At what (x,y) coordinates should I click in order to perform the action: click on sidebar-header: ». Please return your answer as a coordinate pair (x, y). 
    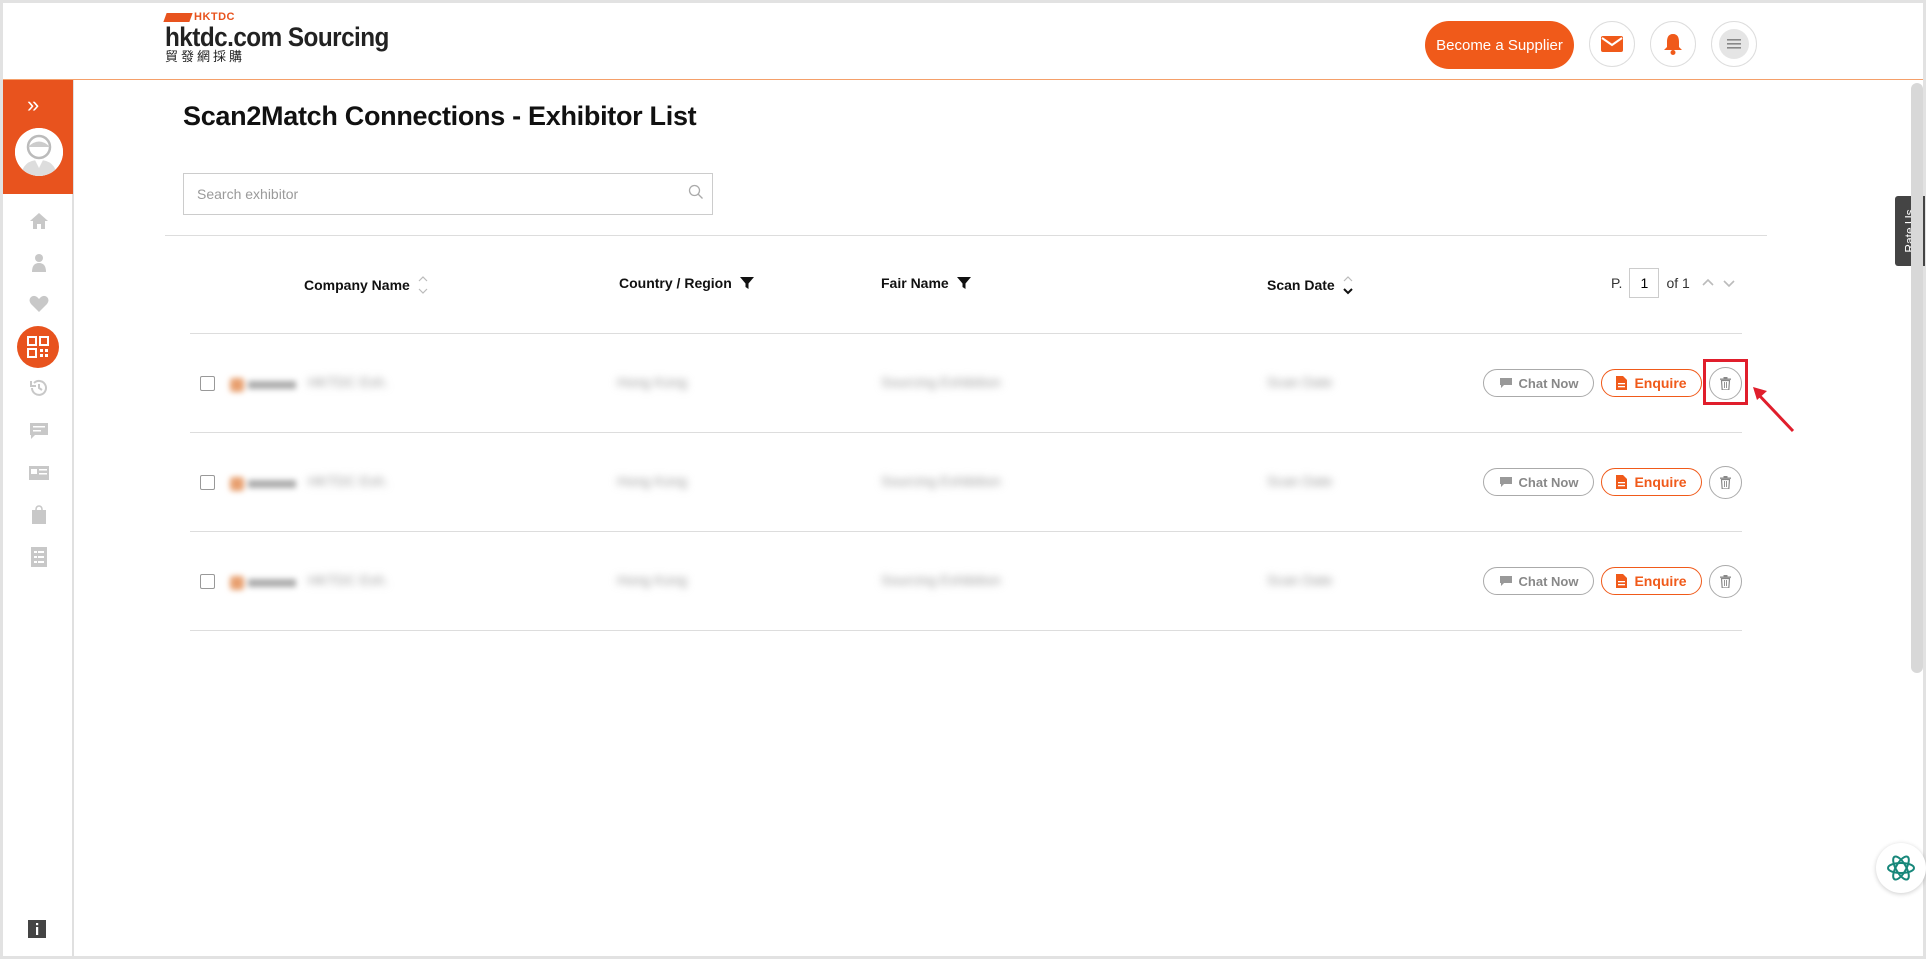
    Looking at the image, I should click on (38, 137).